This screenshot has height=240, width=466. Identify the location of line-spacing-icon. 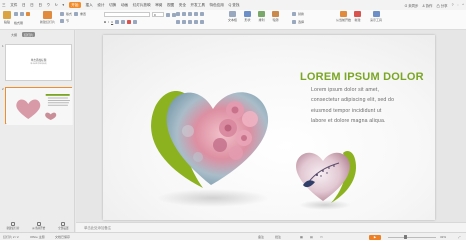
(202, 14).